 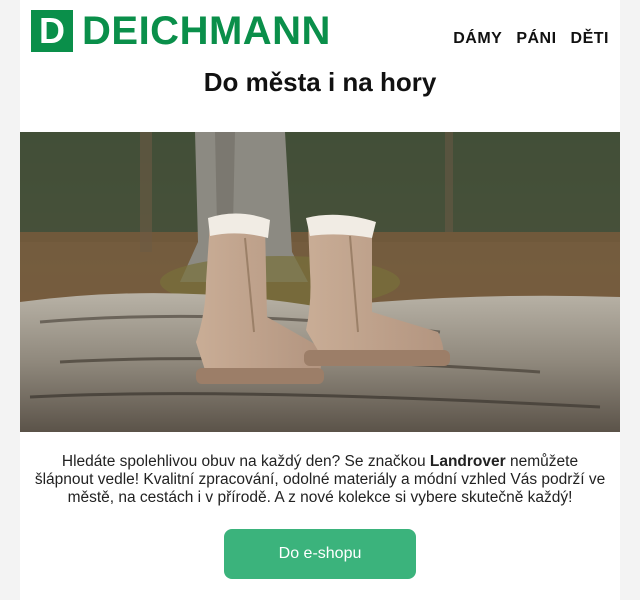 I want to click on top-nav: DÁMY PÁNI DĚTI, so click(x=531, y=39).